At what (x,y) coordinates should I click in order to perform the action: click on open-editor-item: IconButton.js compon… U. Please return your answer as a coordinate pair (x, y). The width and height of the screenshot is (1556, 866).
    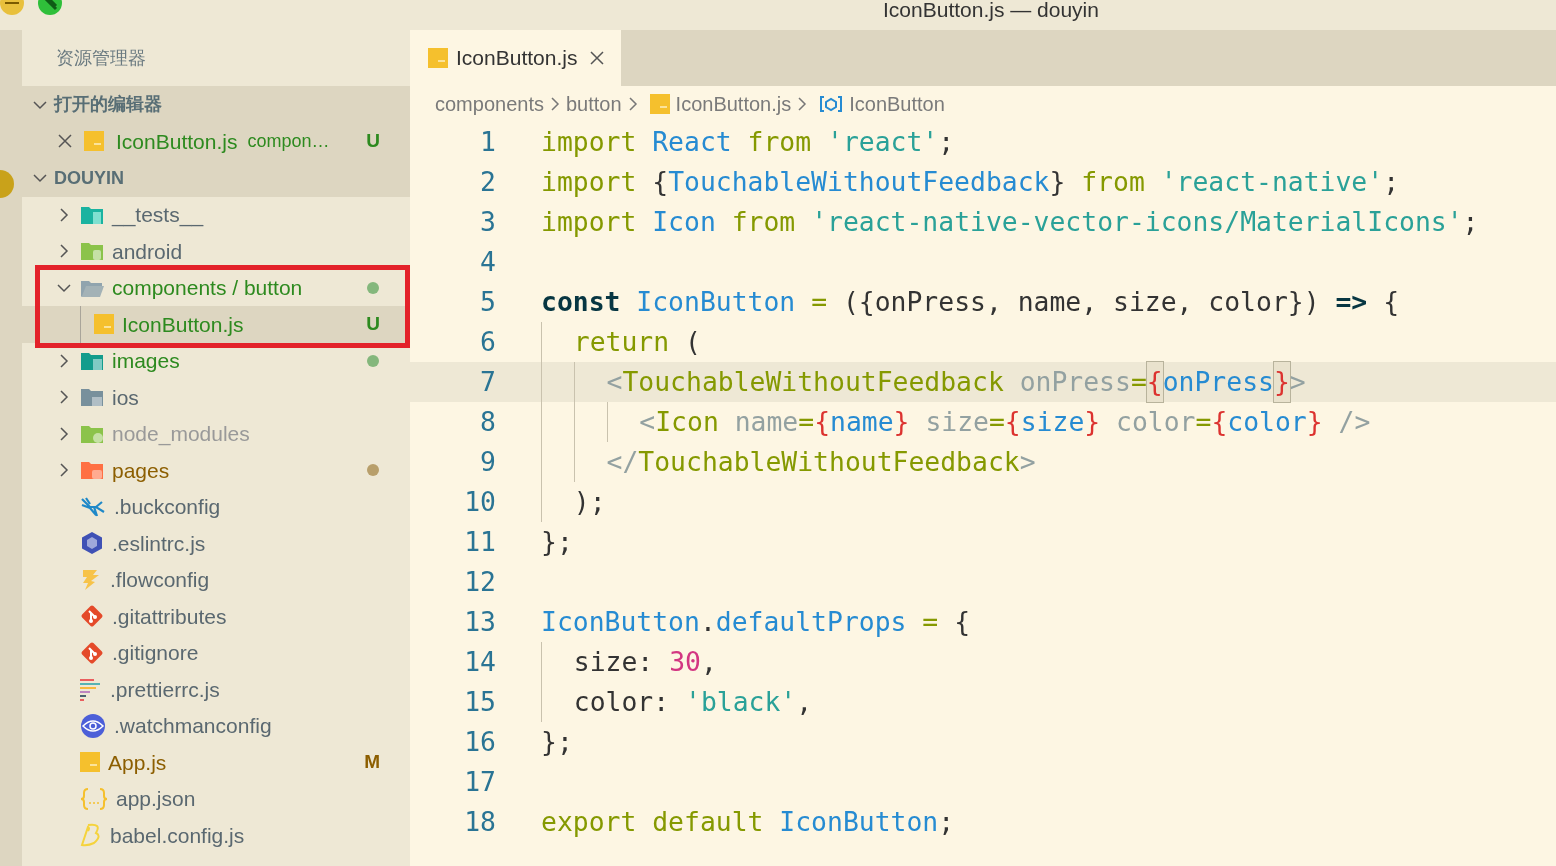
    Looking at the image, I should click on (216, 141).